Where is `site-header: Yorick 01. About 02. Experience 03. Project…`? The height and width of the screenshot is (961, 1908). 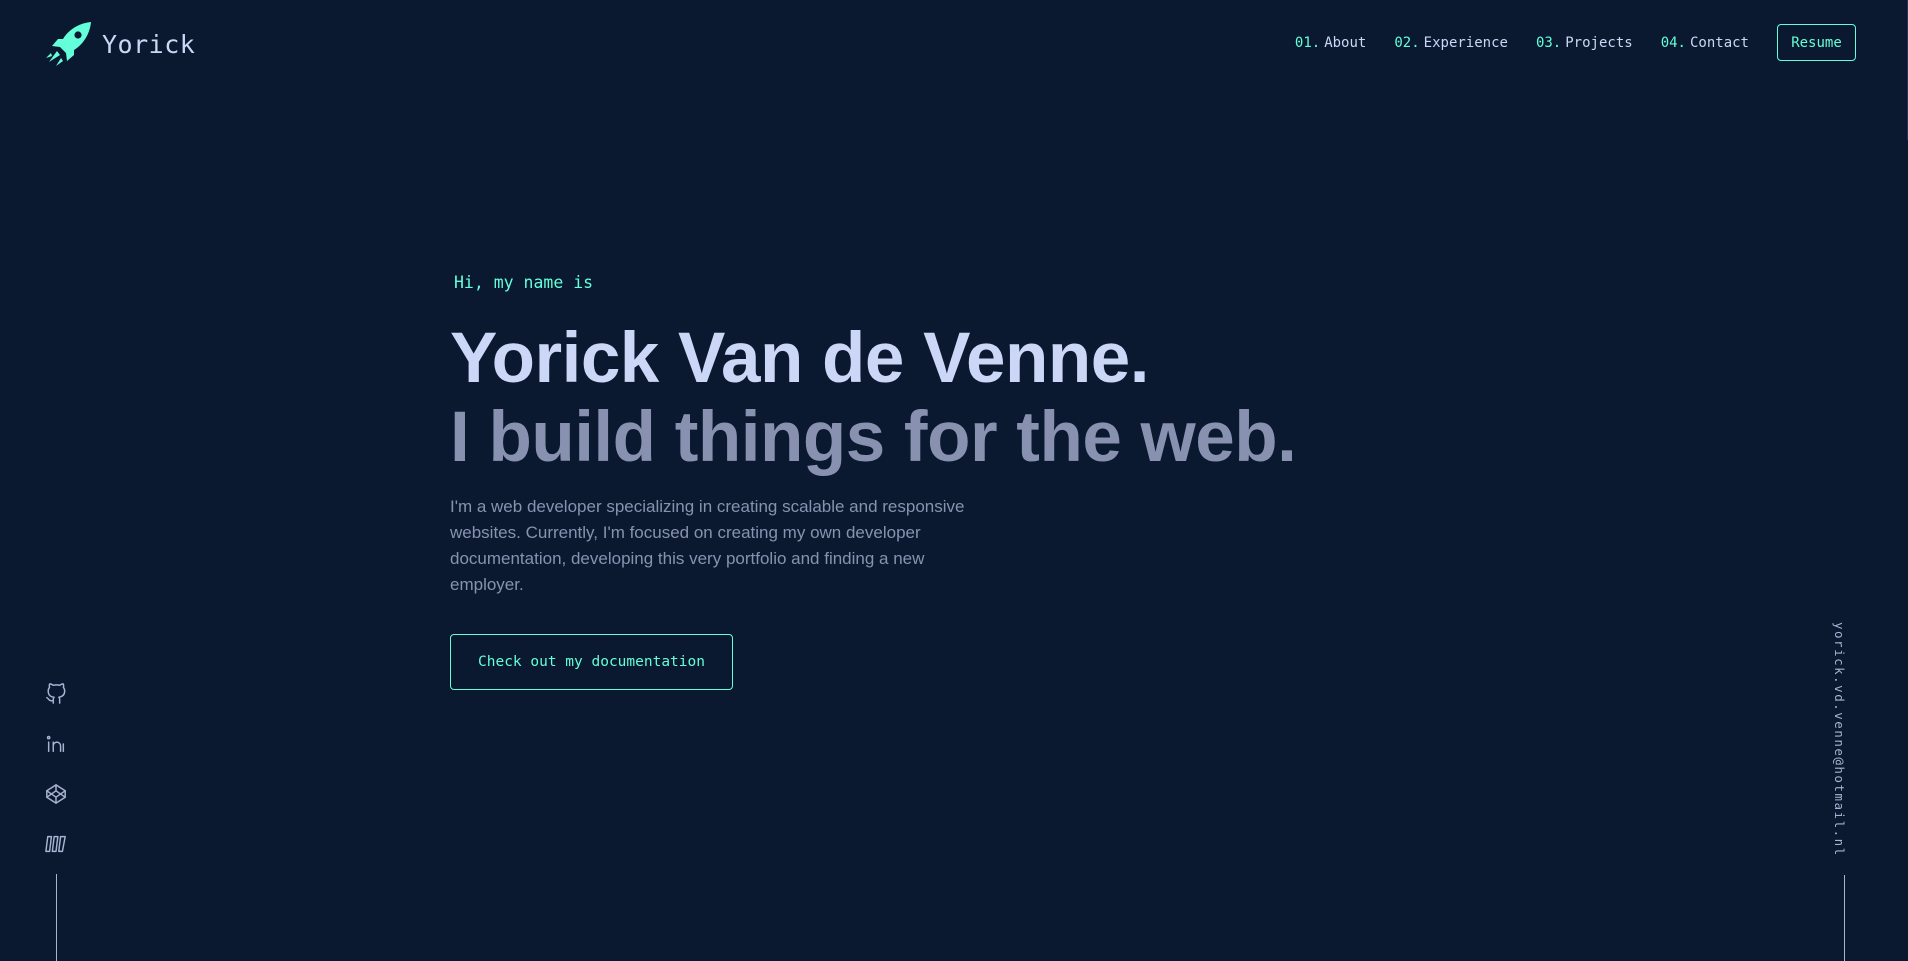 site-header: Yorick 01. About 02. Experience 03. Project… is located at coordinates (954, 44).